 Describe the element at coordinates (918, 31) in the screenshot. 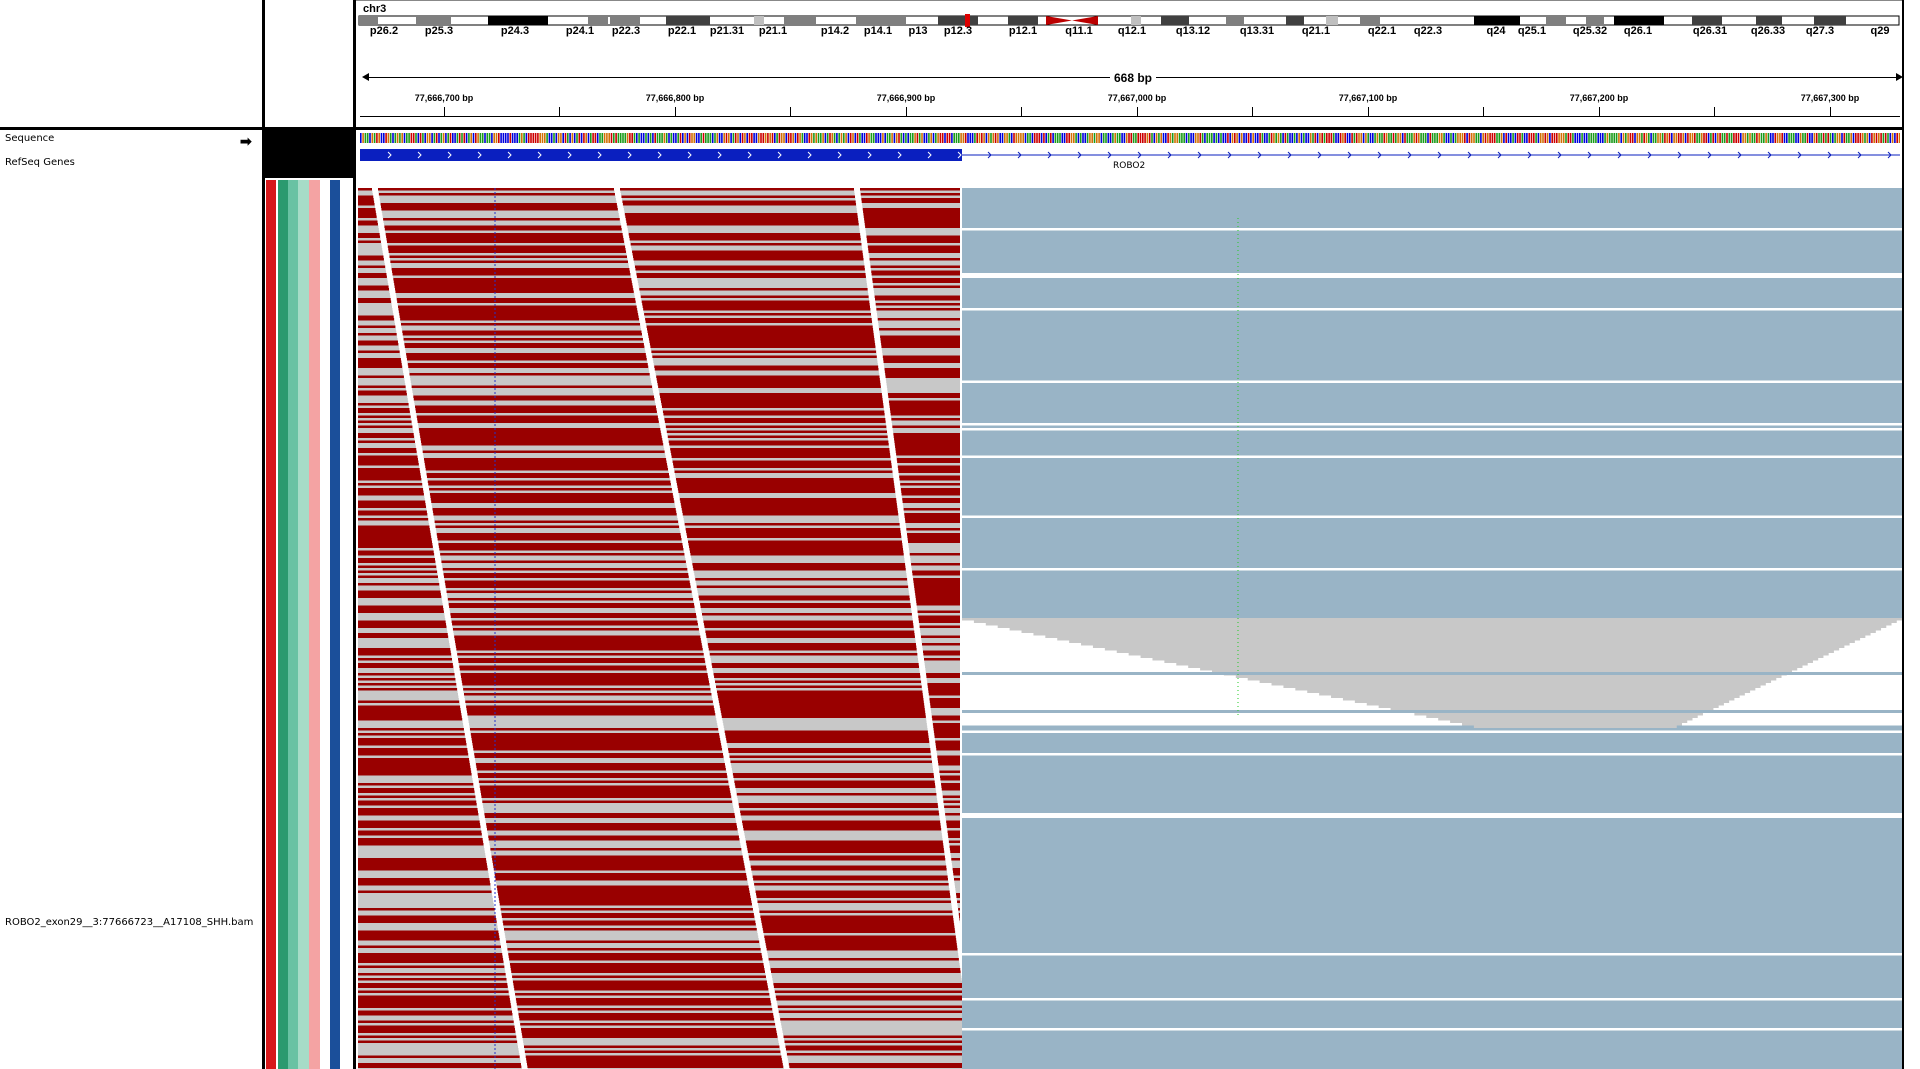

I see `cytoband-label: p13` at that location.